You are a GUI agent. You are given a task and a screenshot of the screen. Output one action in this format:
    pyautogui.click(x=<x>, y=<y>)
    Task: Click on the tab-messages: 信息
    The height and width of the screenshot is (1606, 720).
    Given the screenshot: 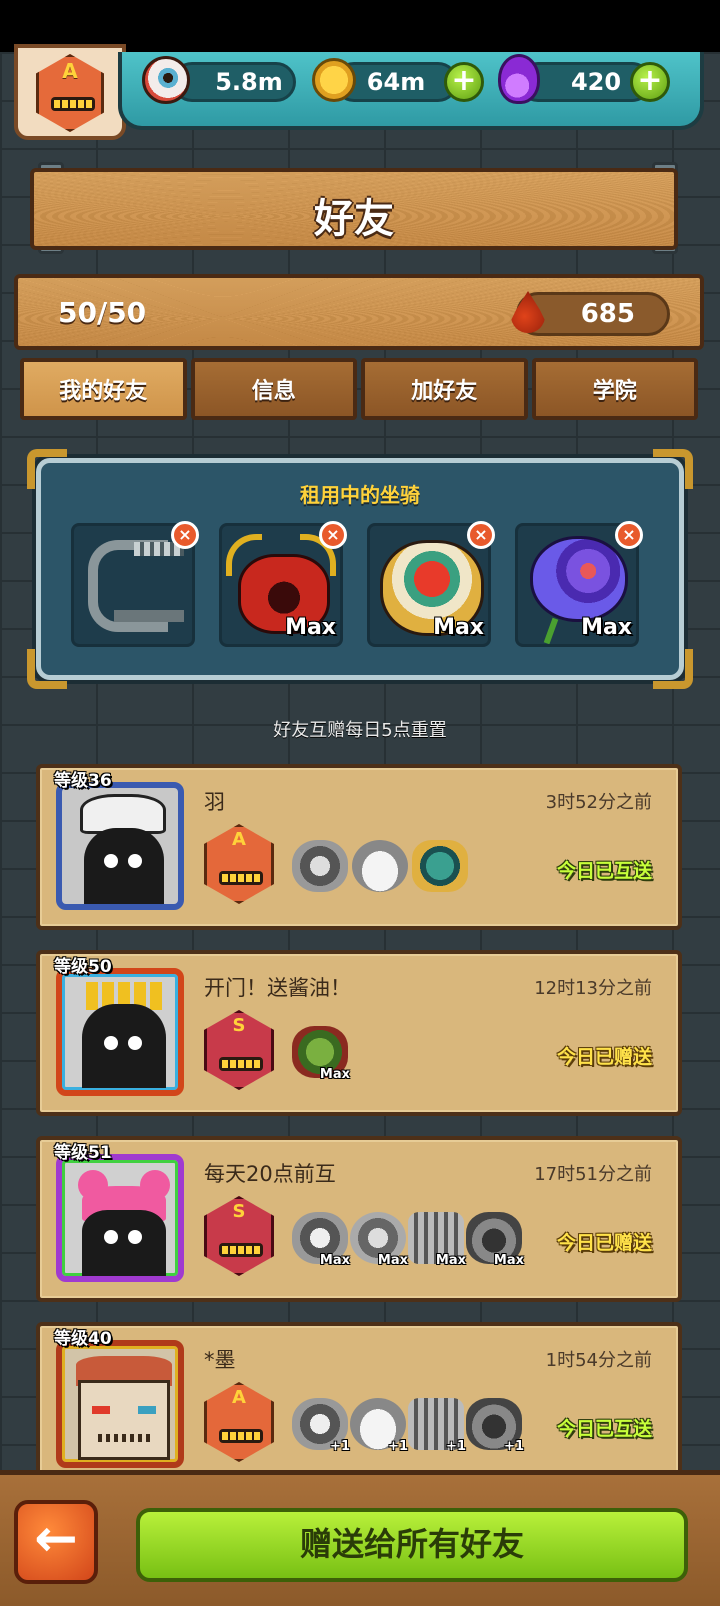 What is the action you would take?
    pyautogui.click(x=273, y=389)
    